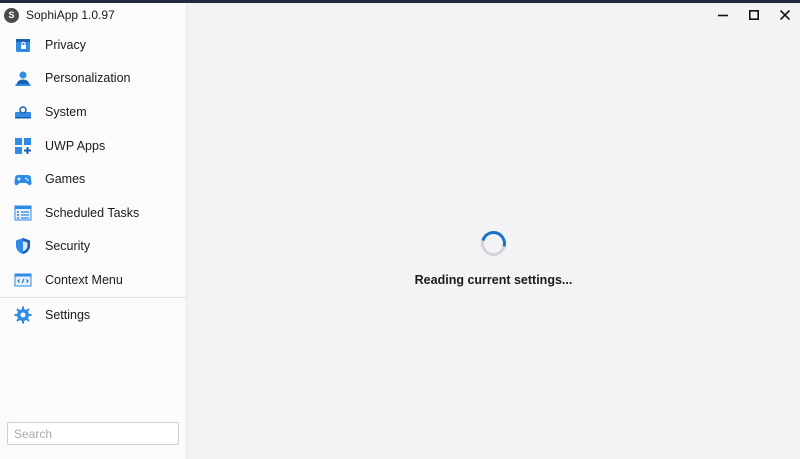 This screenshot has width=800, height=459. I want to click on app-logo-icon: S, so click(11, 15).